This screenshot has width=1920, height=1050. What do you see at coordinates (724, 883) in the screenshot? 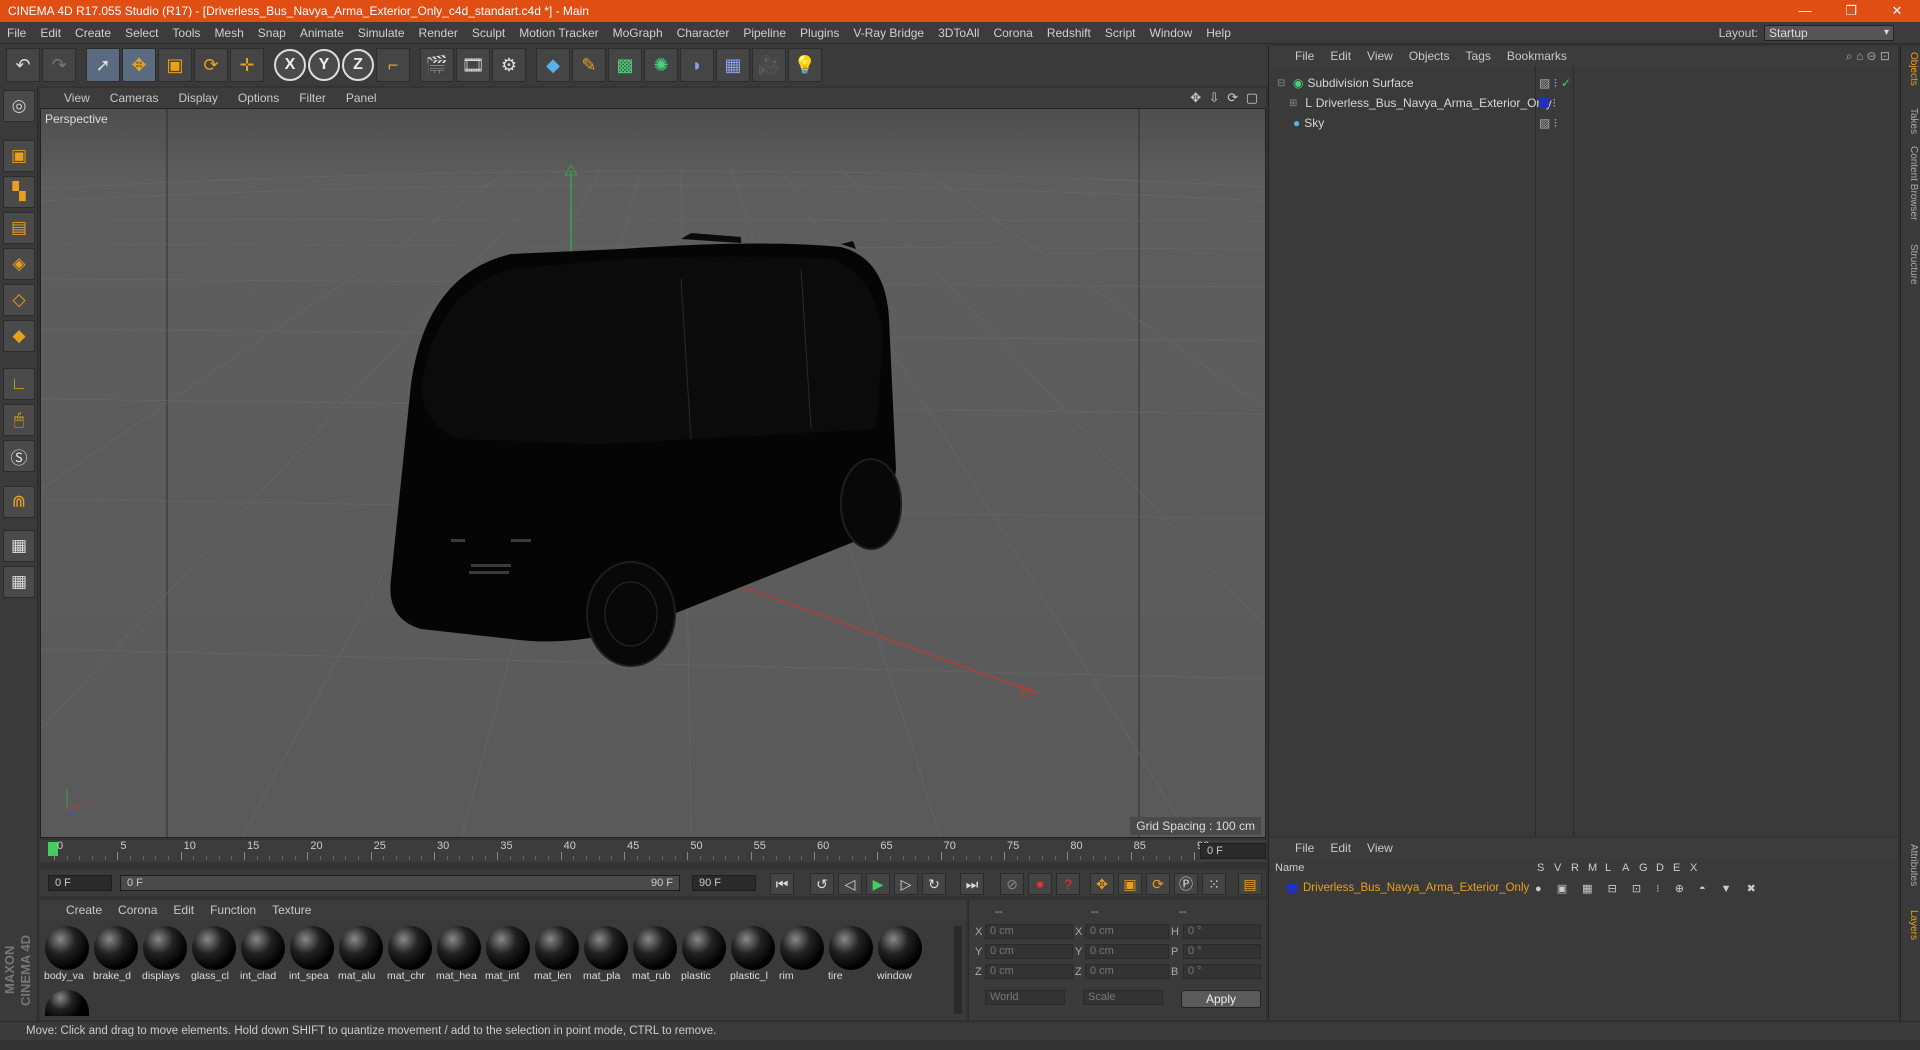
I see `end-frame-field: 90 F` at bounding box center [724, 883].